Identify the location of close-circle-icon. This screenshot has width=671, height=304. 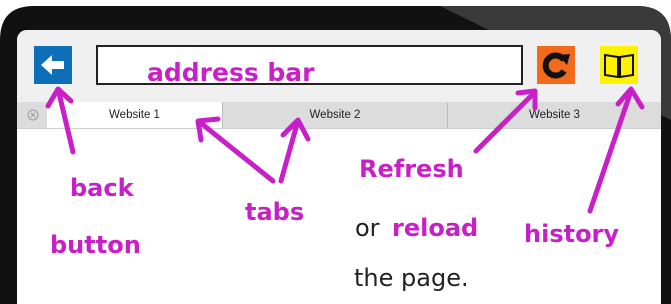
(33, 115).